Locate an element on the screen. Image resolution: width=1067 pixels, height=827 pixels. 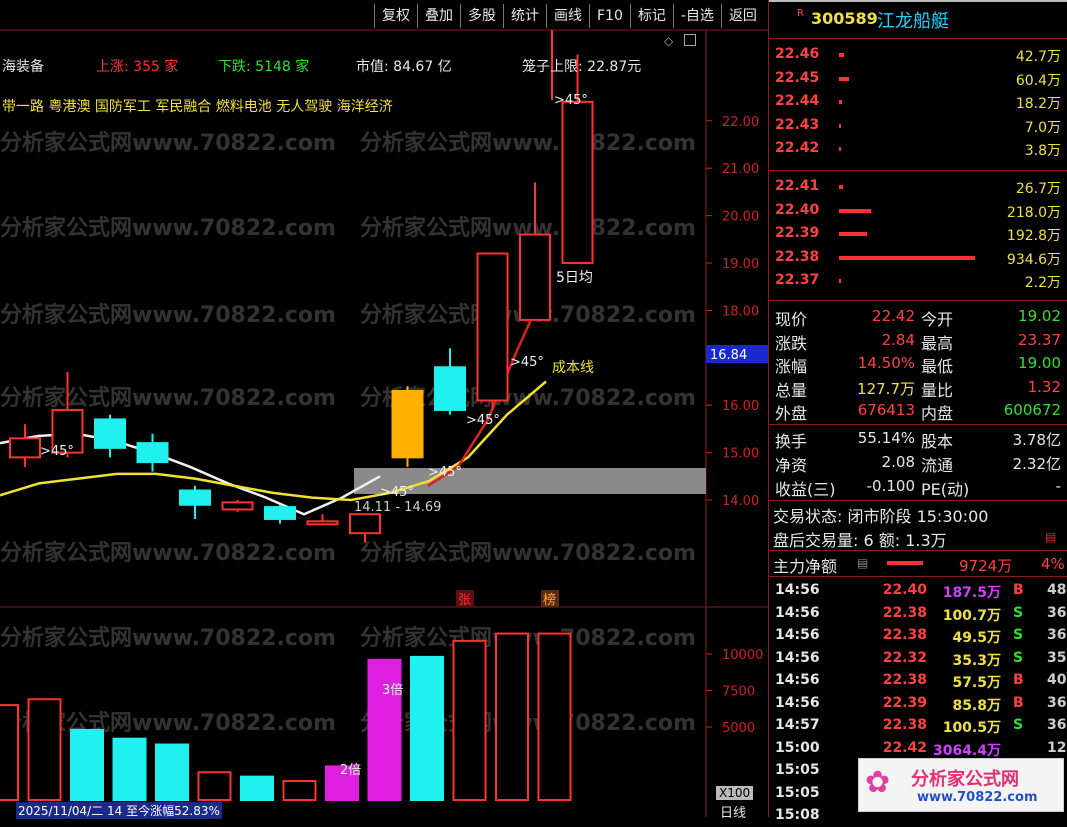
toolbar-f10: F10 is located at coordinates (609, 16).